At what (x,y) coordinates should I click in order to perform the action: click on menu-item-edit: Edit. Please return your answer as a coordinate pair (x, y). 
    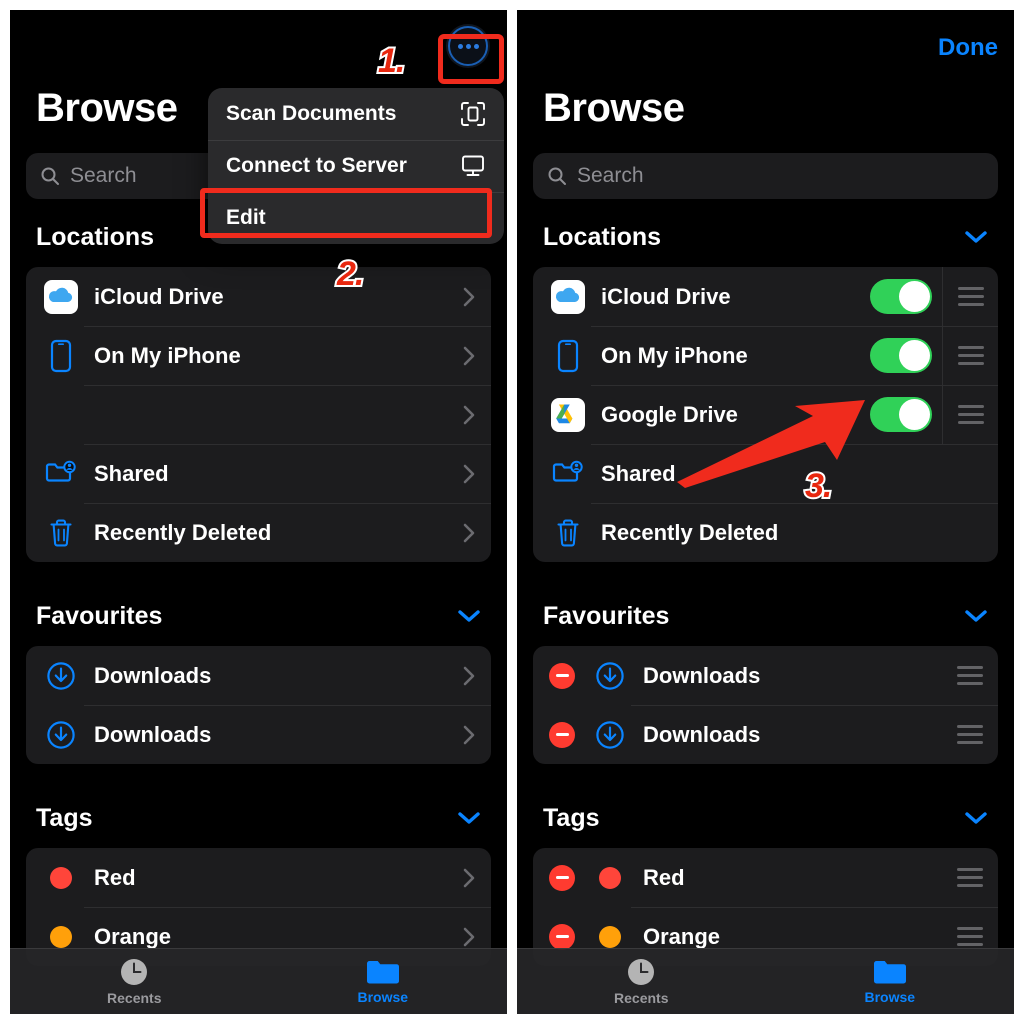
    Looking at the image, I should click on (356, 218).